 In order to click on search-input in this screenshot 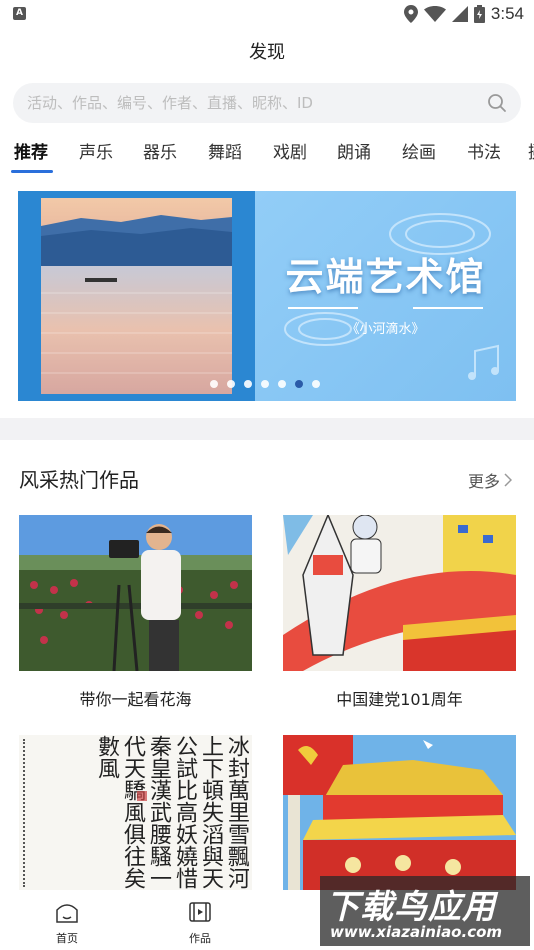, I will do `click(252, 103)`.